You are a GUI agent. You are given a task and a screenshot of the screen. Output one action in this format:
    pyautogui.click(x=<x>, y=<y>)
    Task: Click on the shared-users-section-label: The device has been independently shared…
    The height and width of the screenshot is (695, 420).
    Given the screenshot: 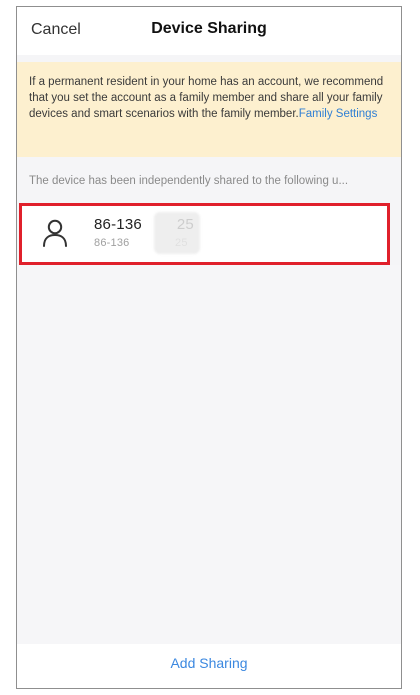 What is the action you would take?
    pyautogui.click(x=189, y=181)
    